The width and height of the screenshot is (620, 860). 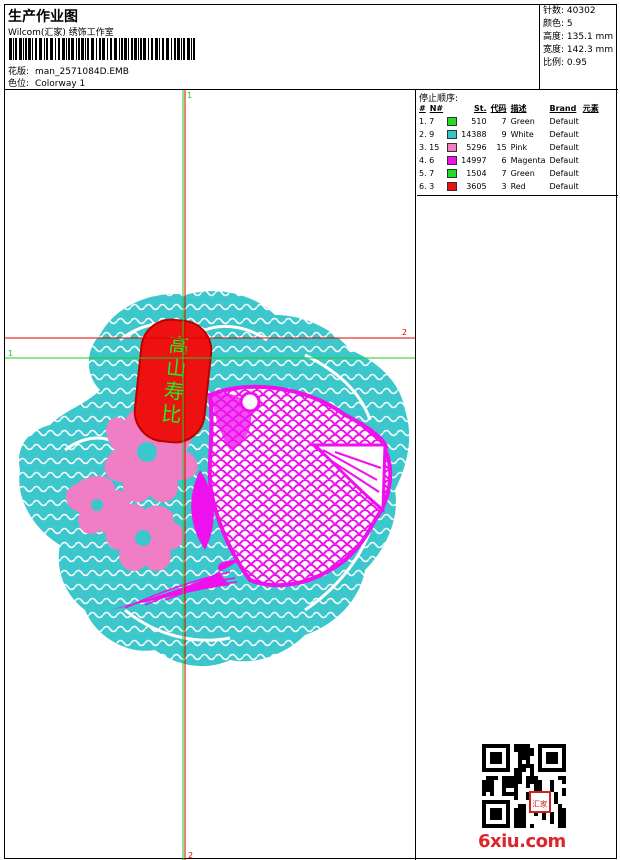 What do you see at coordinates (427, 121) in the screenshot?
I see `stop-index: 1. 7` at bounding box center [427, 121].